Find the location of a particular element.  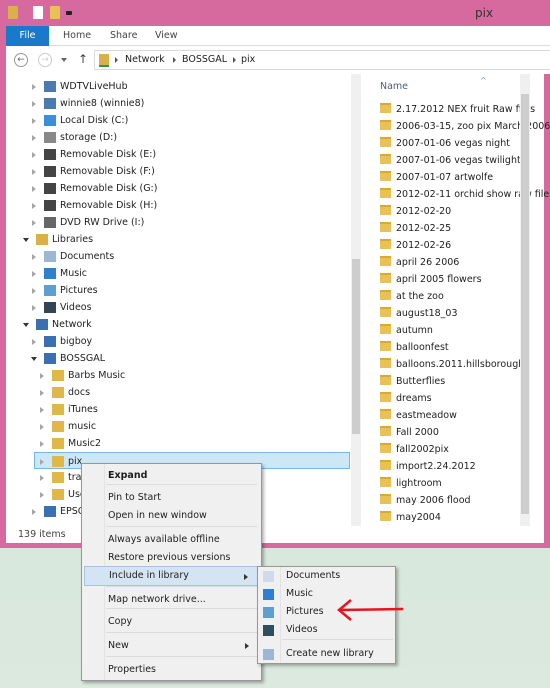

tab-view: View is located at coordinates (166, 36).